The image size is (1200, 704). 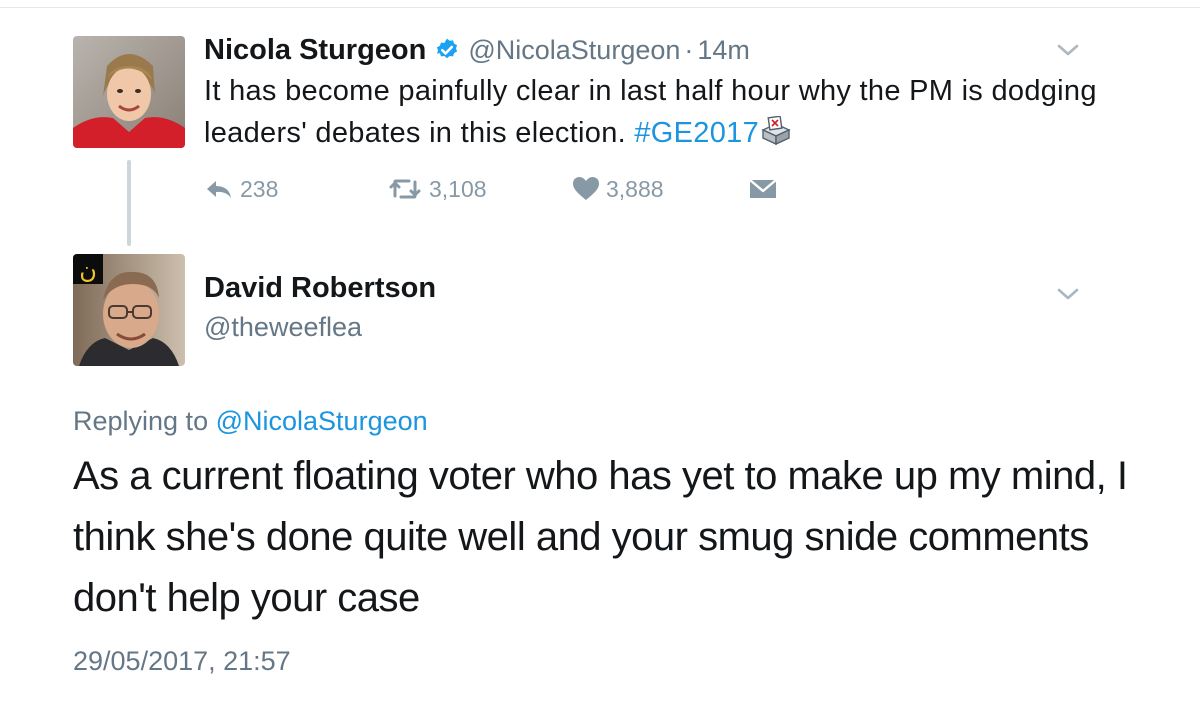 What do you see at coordinates (635, 188) in the screenshot?
I see `like-count: 3,888` at bounding box center [635, 188].